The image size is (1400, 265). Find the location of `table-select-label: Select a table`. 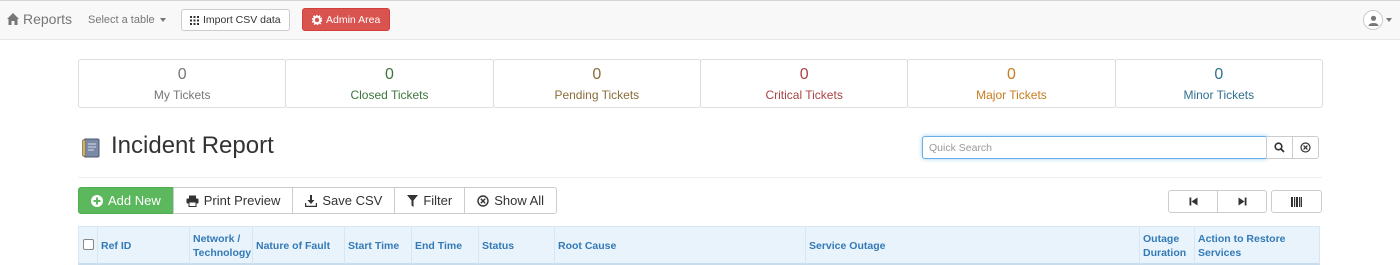

table-select-label: Select a table is located at coordinates (121, 20).